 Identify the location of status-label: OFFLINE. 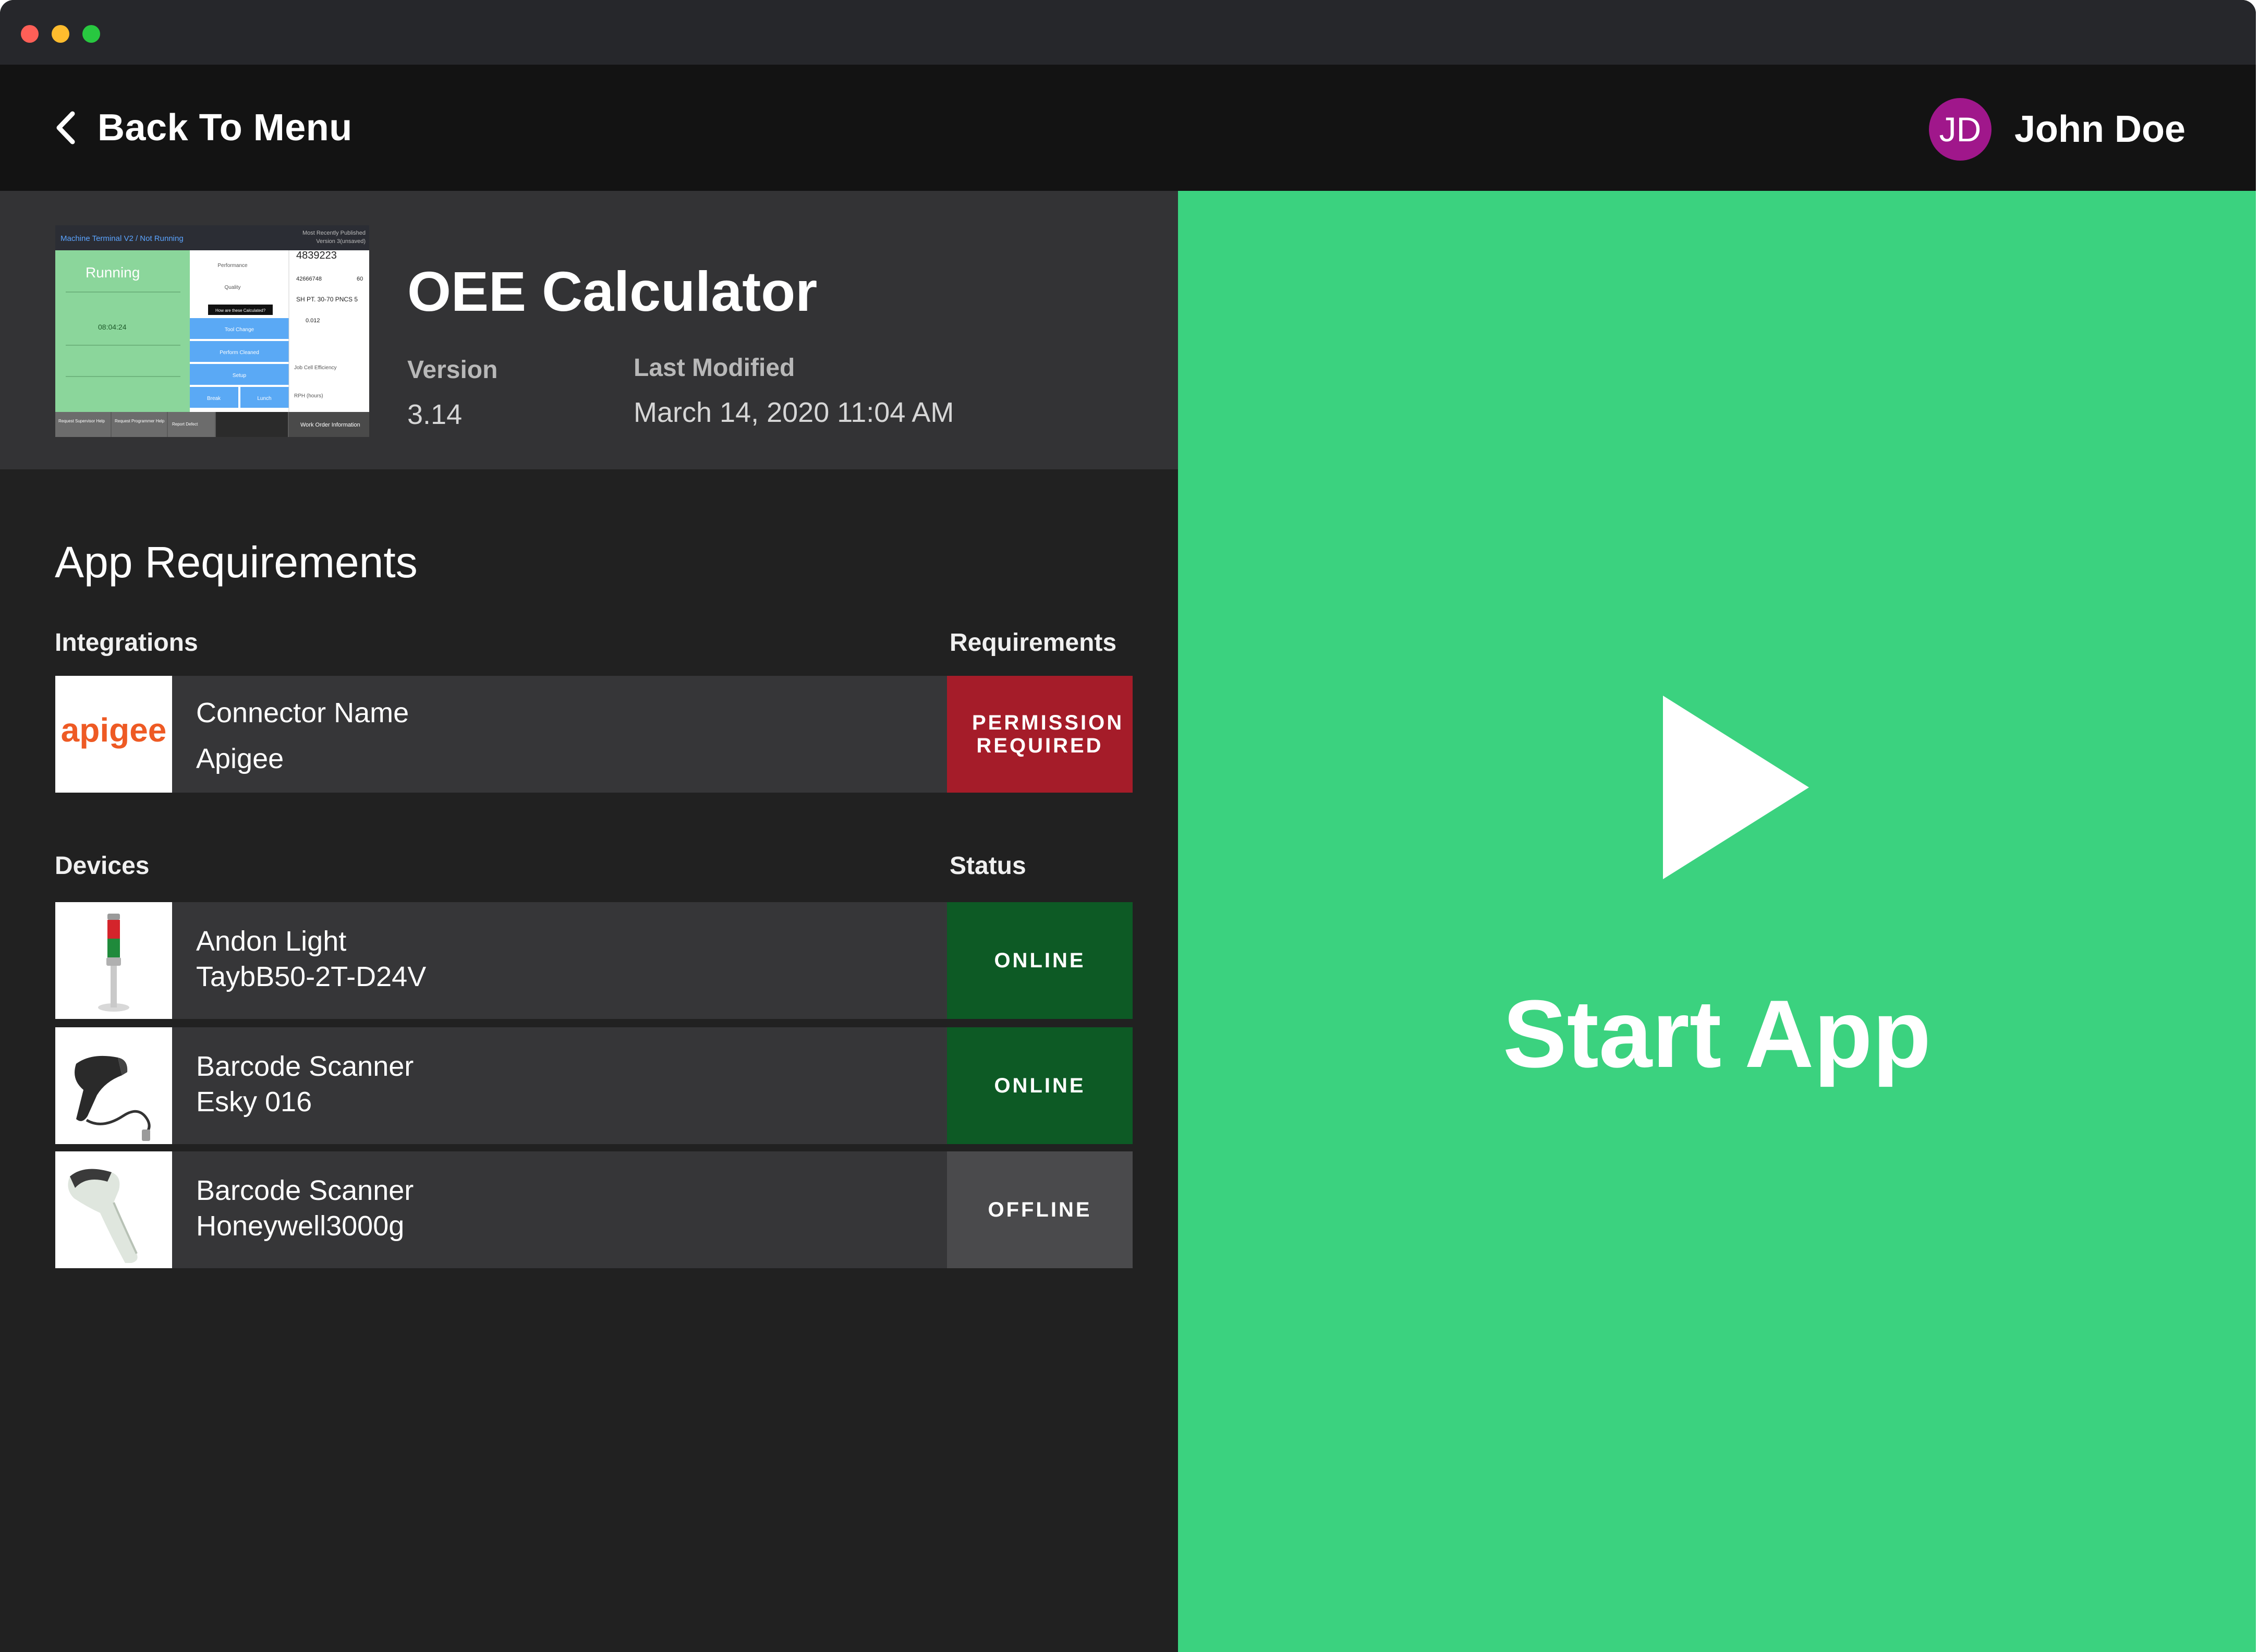
(1040, 1210).